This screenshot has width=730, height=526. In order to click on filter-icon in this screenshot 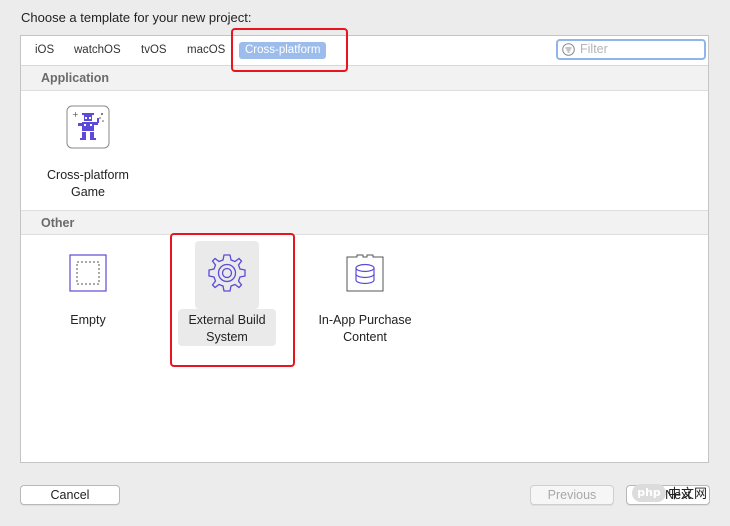, I will do `click(568, 49)`.